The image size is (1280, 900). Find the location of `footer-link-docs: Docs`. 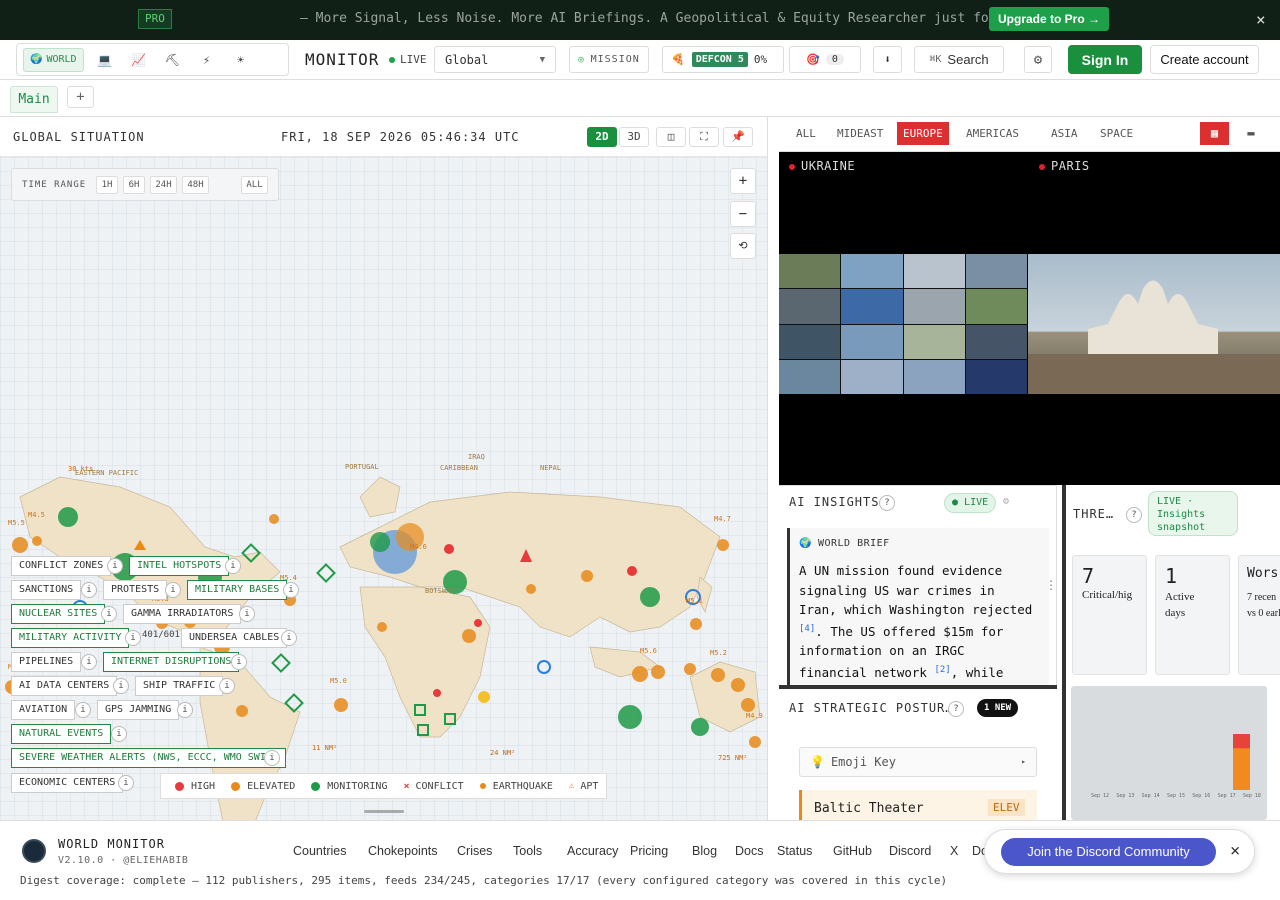

footer-link-docs: Docs is located at coordinates (749, 851).